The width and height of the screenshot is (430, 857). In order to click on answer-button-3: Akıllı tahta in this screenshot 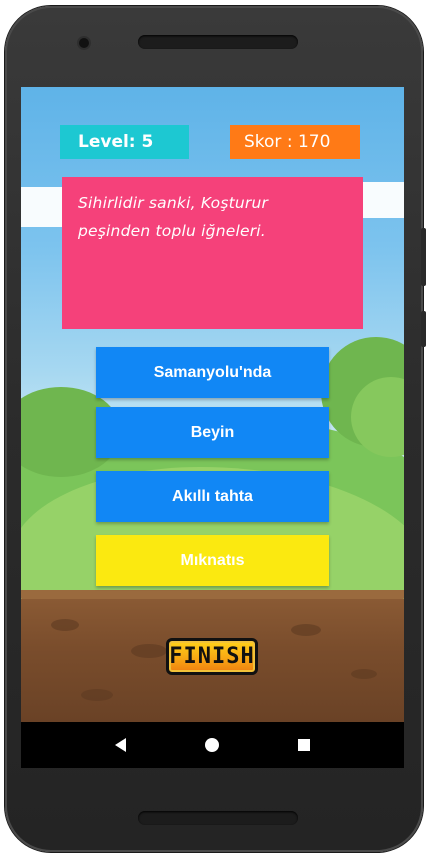, I will do `click(212, 496)`.